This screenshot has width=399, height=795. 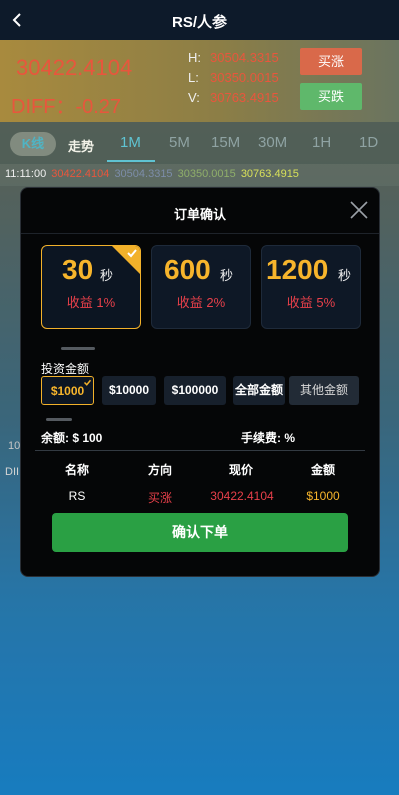 I want to click on modal-divider, so click(x=200, y=233).